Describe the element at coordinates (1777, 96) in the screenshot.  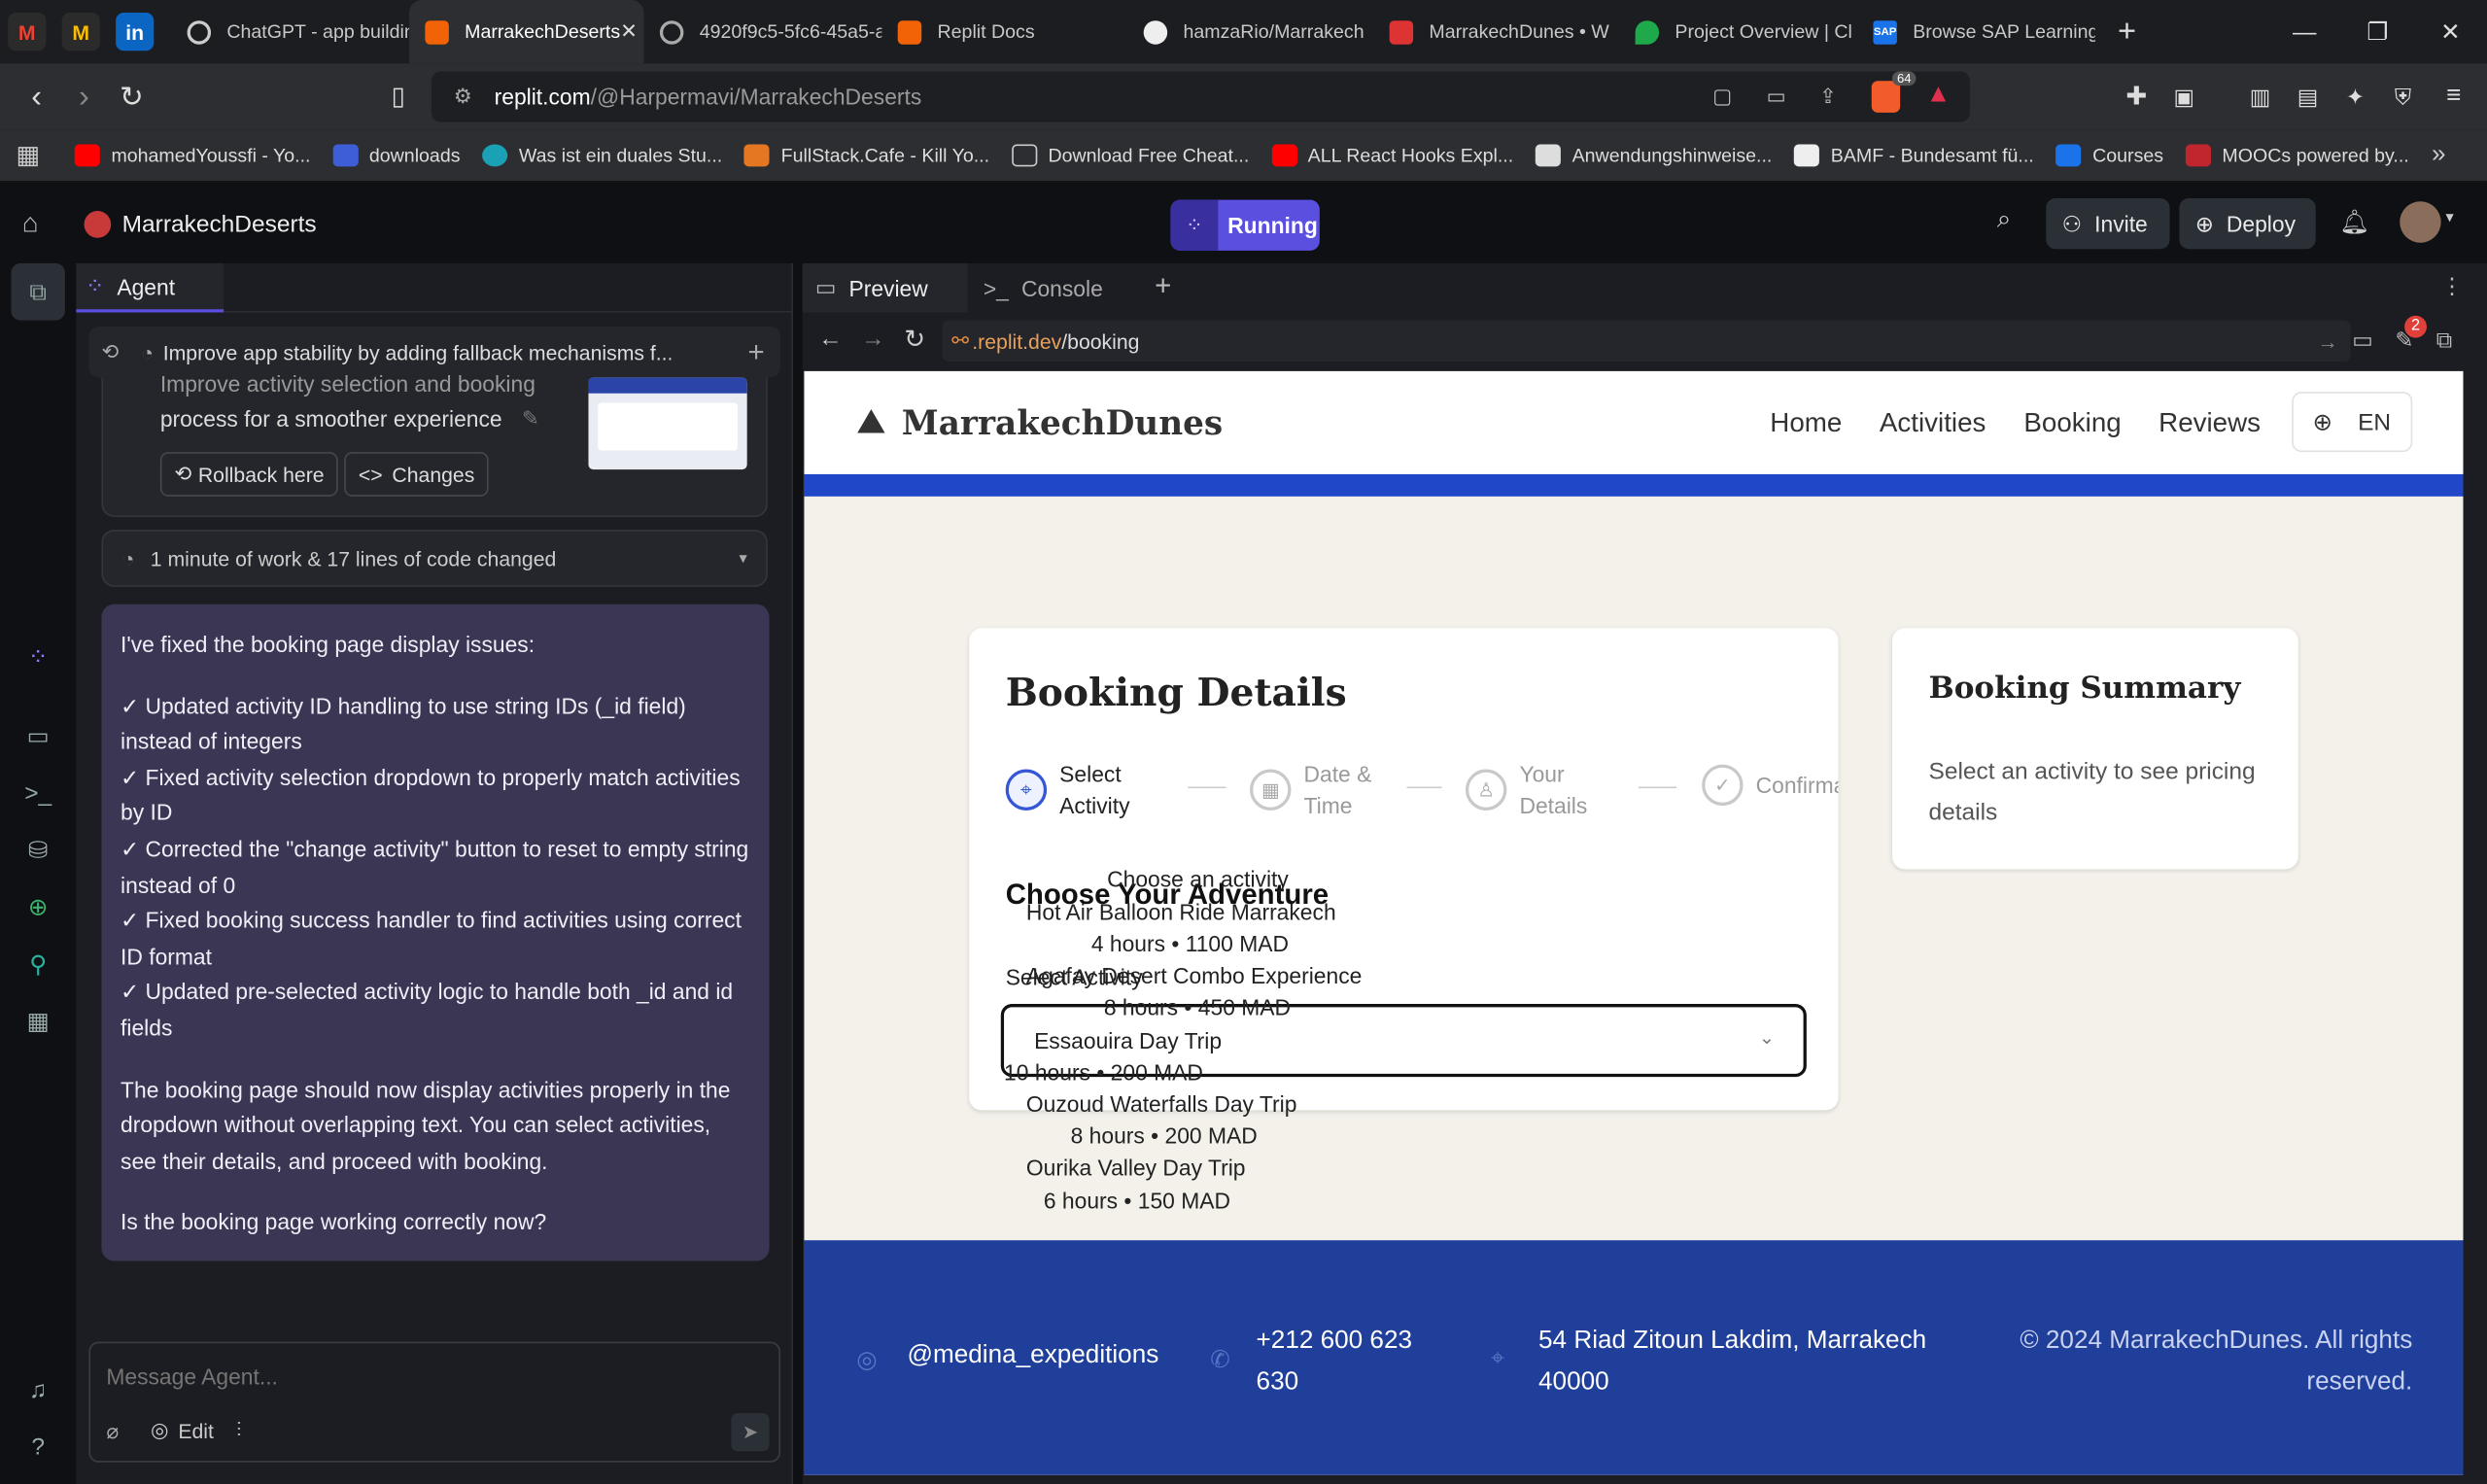
I see `cast-icon: ▭` at that location.